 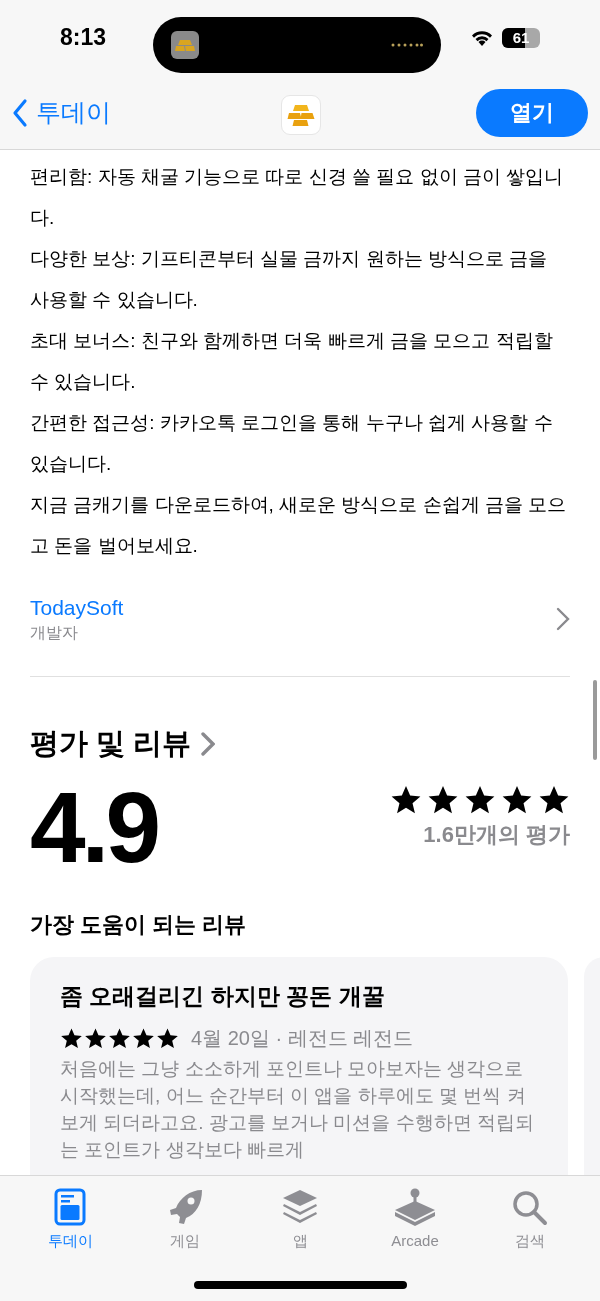 I want to click on review-meta: 4월 20일 · 레전드 레전드, so click(x=302, y=1038).